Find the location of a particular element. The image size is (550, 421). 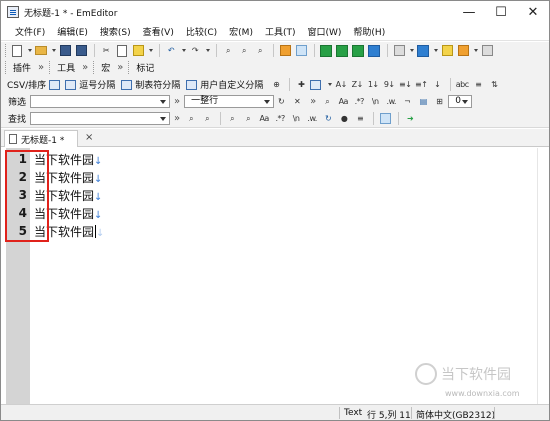

filter-scope-select: 一整行 is located at coordinates (229, 101).